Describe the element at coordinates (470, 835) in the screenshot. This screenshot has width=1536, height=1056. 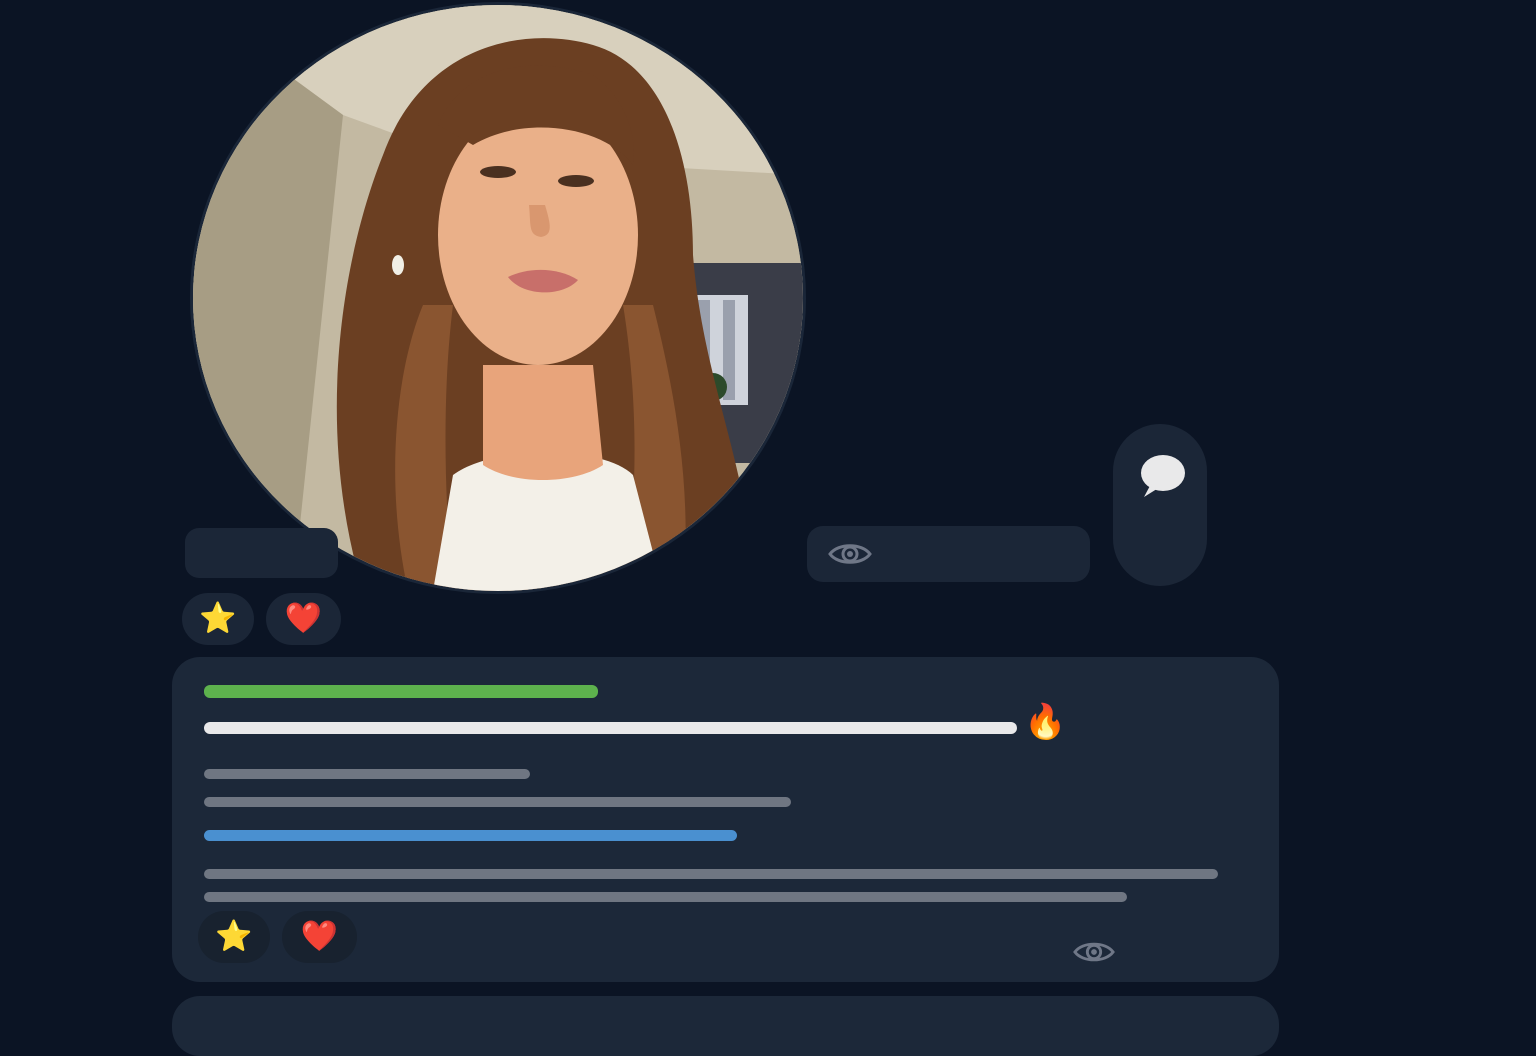
I see `post-link-placeholder` at that location.